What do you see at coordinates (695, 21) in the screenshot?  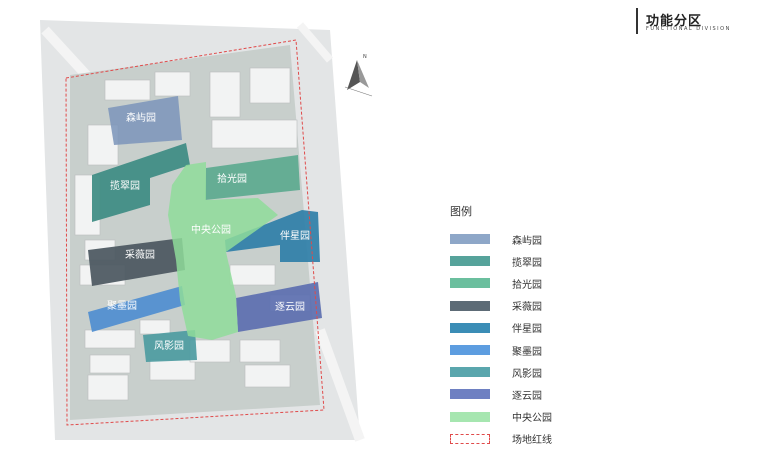 I see `page-header: 功能分区 FUNCTIONAL DIVISION` at bounding box center [695, 21].